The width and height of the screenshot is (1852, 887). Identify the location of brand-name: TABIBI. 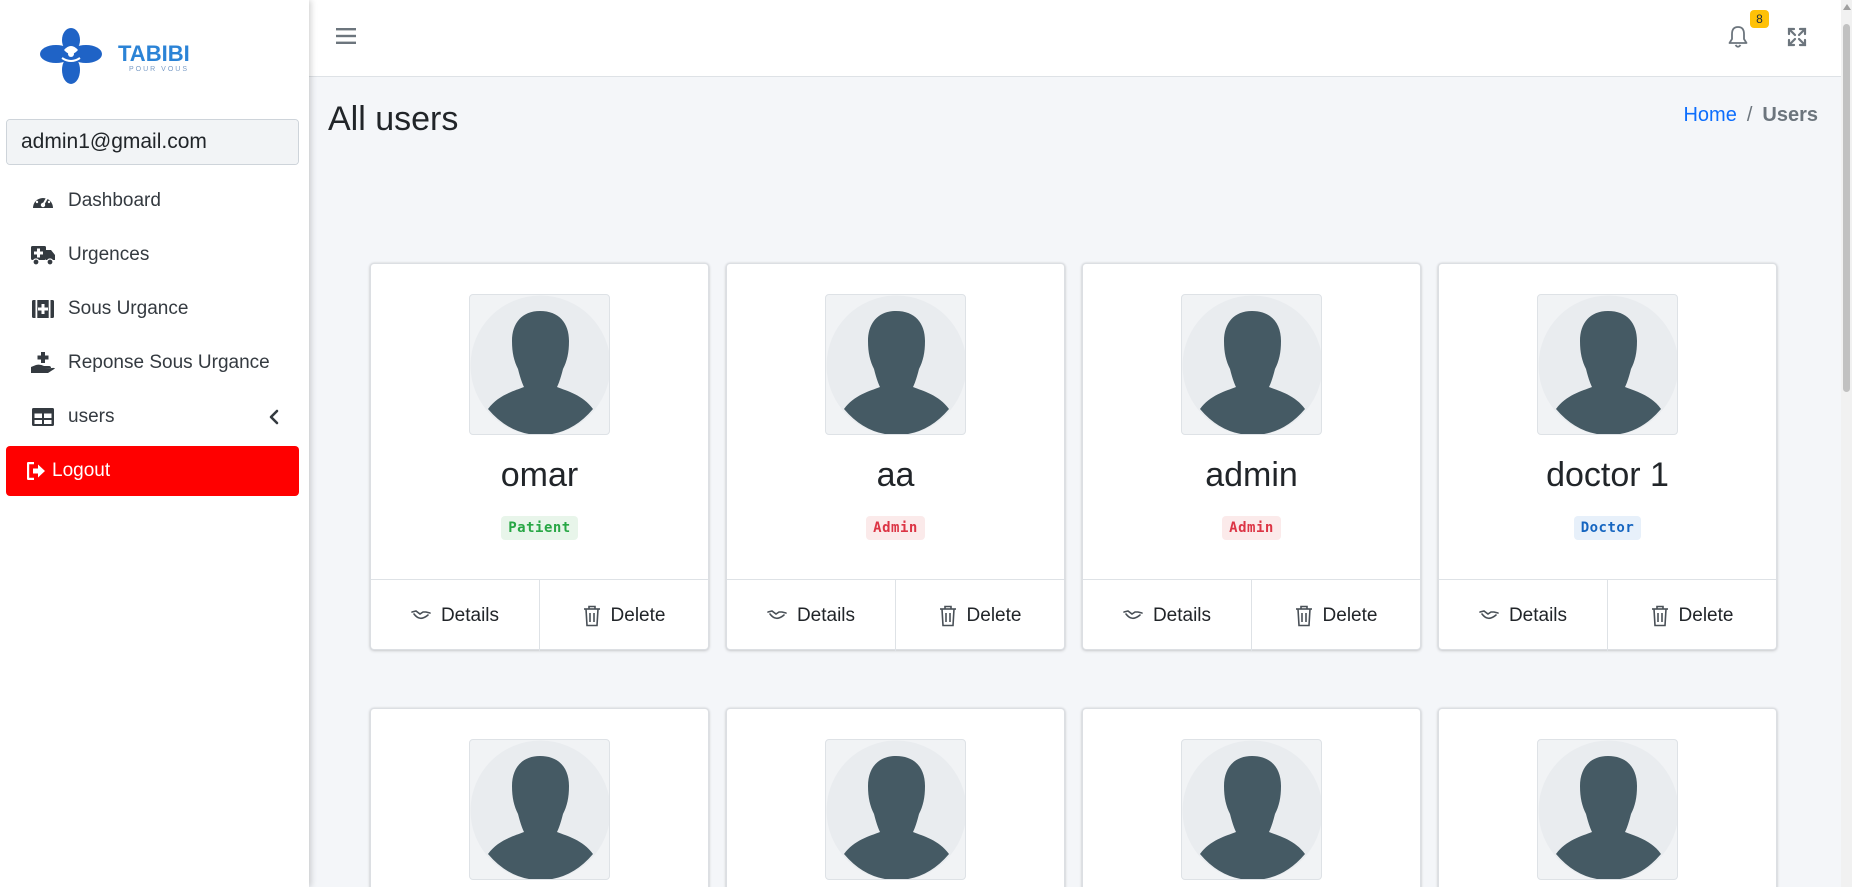
(154, 53).